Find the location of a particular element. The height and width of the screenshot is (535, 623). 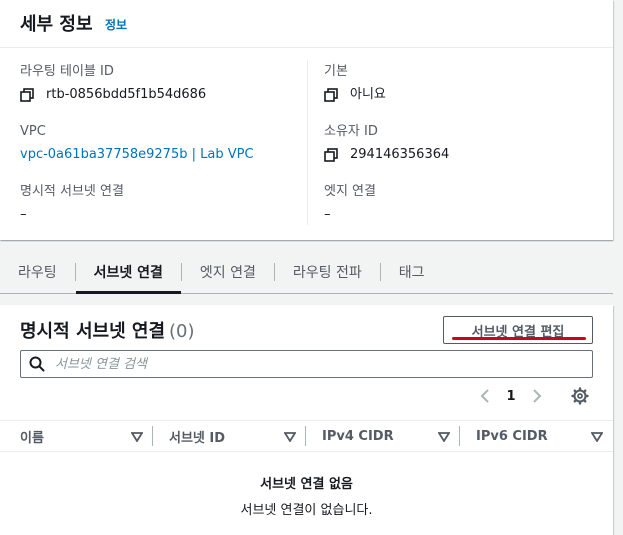

table-header: 이름 서브넷 ID IPv4 CIDR IPv6 CIDR is located at coordinates (306, 436).